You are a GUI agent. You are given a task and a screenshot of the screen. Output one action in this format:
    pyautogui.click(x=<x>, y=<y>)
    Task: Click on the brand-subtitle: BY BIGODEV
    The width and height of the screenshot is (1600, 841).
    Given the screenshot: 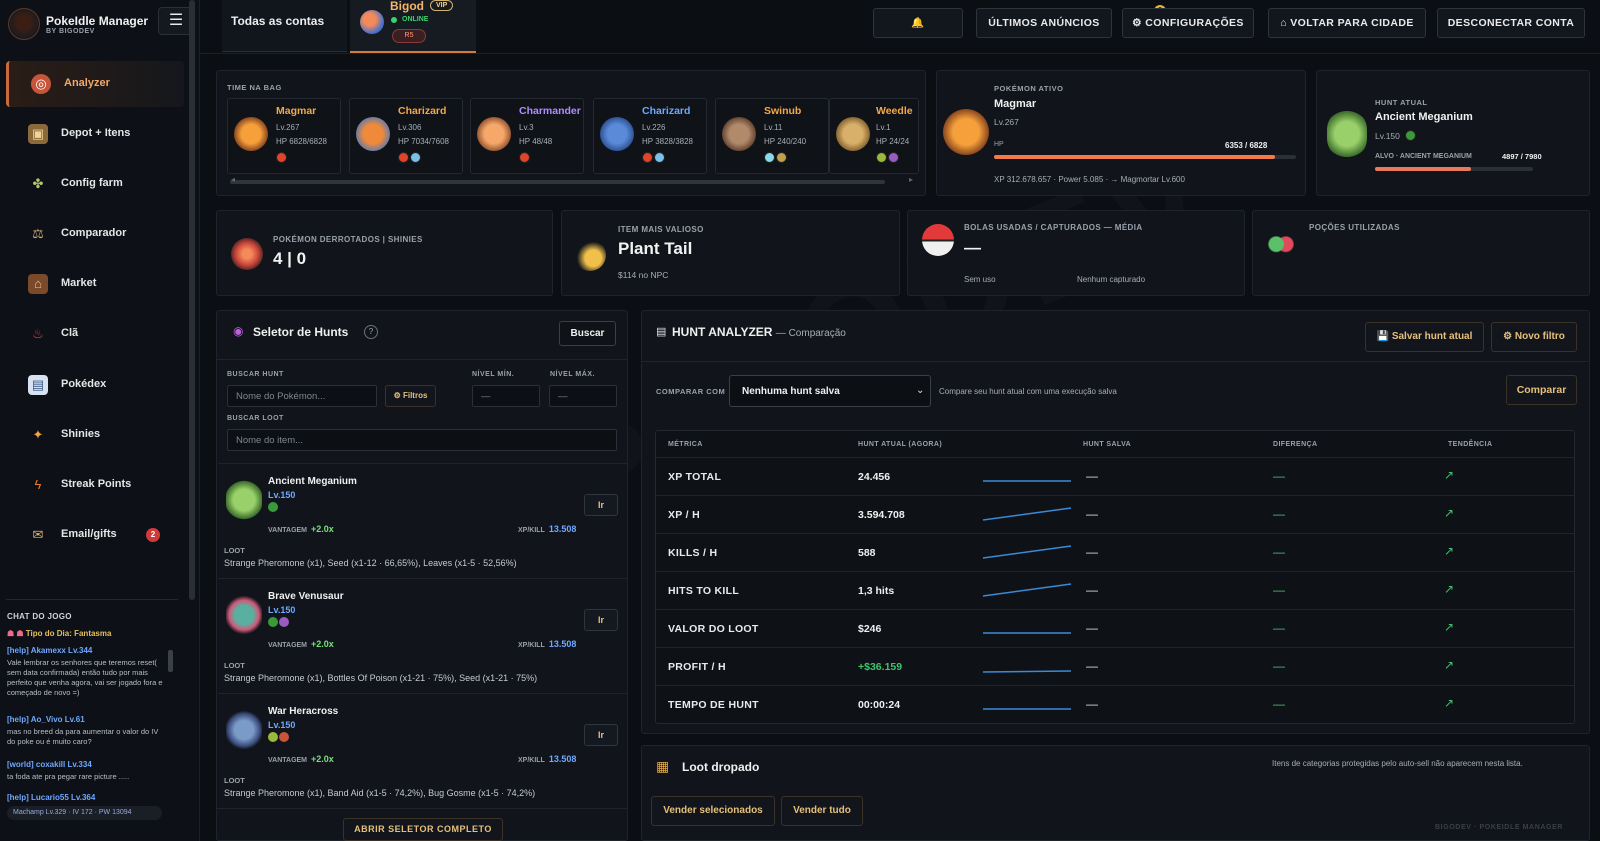 What is the action you would take?
    pyautogui.click(x=70, y=31)
    